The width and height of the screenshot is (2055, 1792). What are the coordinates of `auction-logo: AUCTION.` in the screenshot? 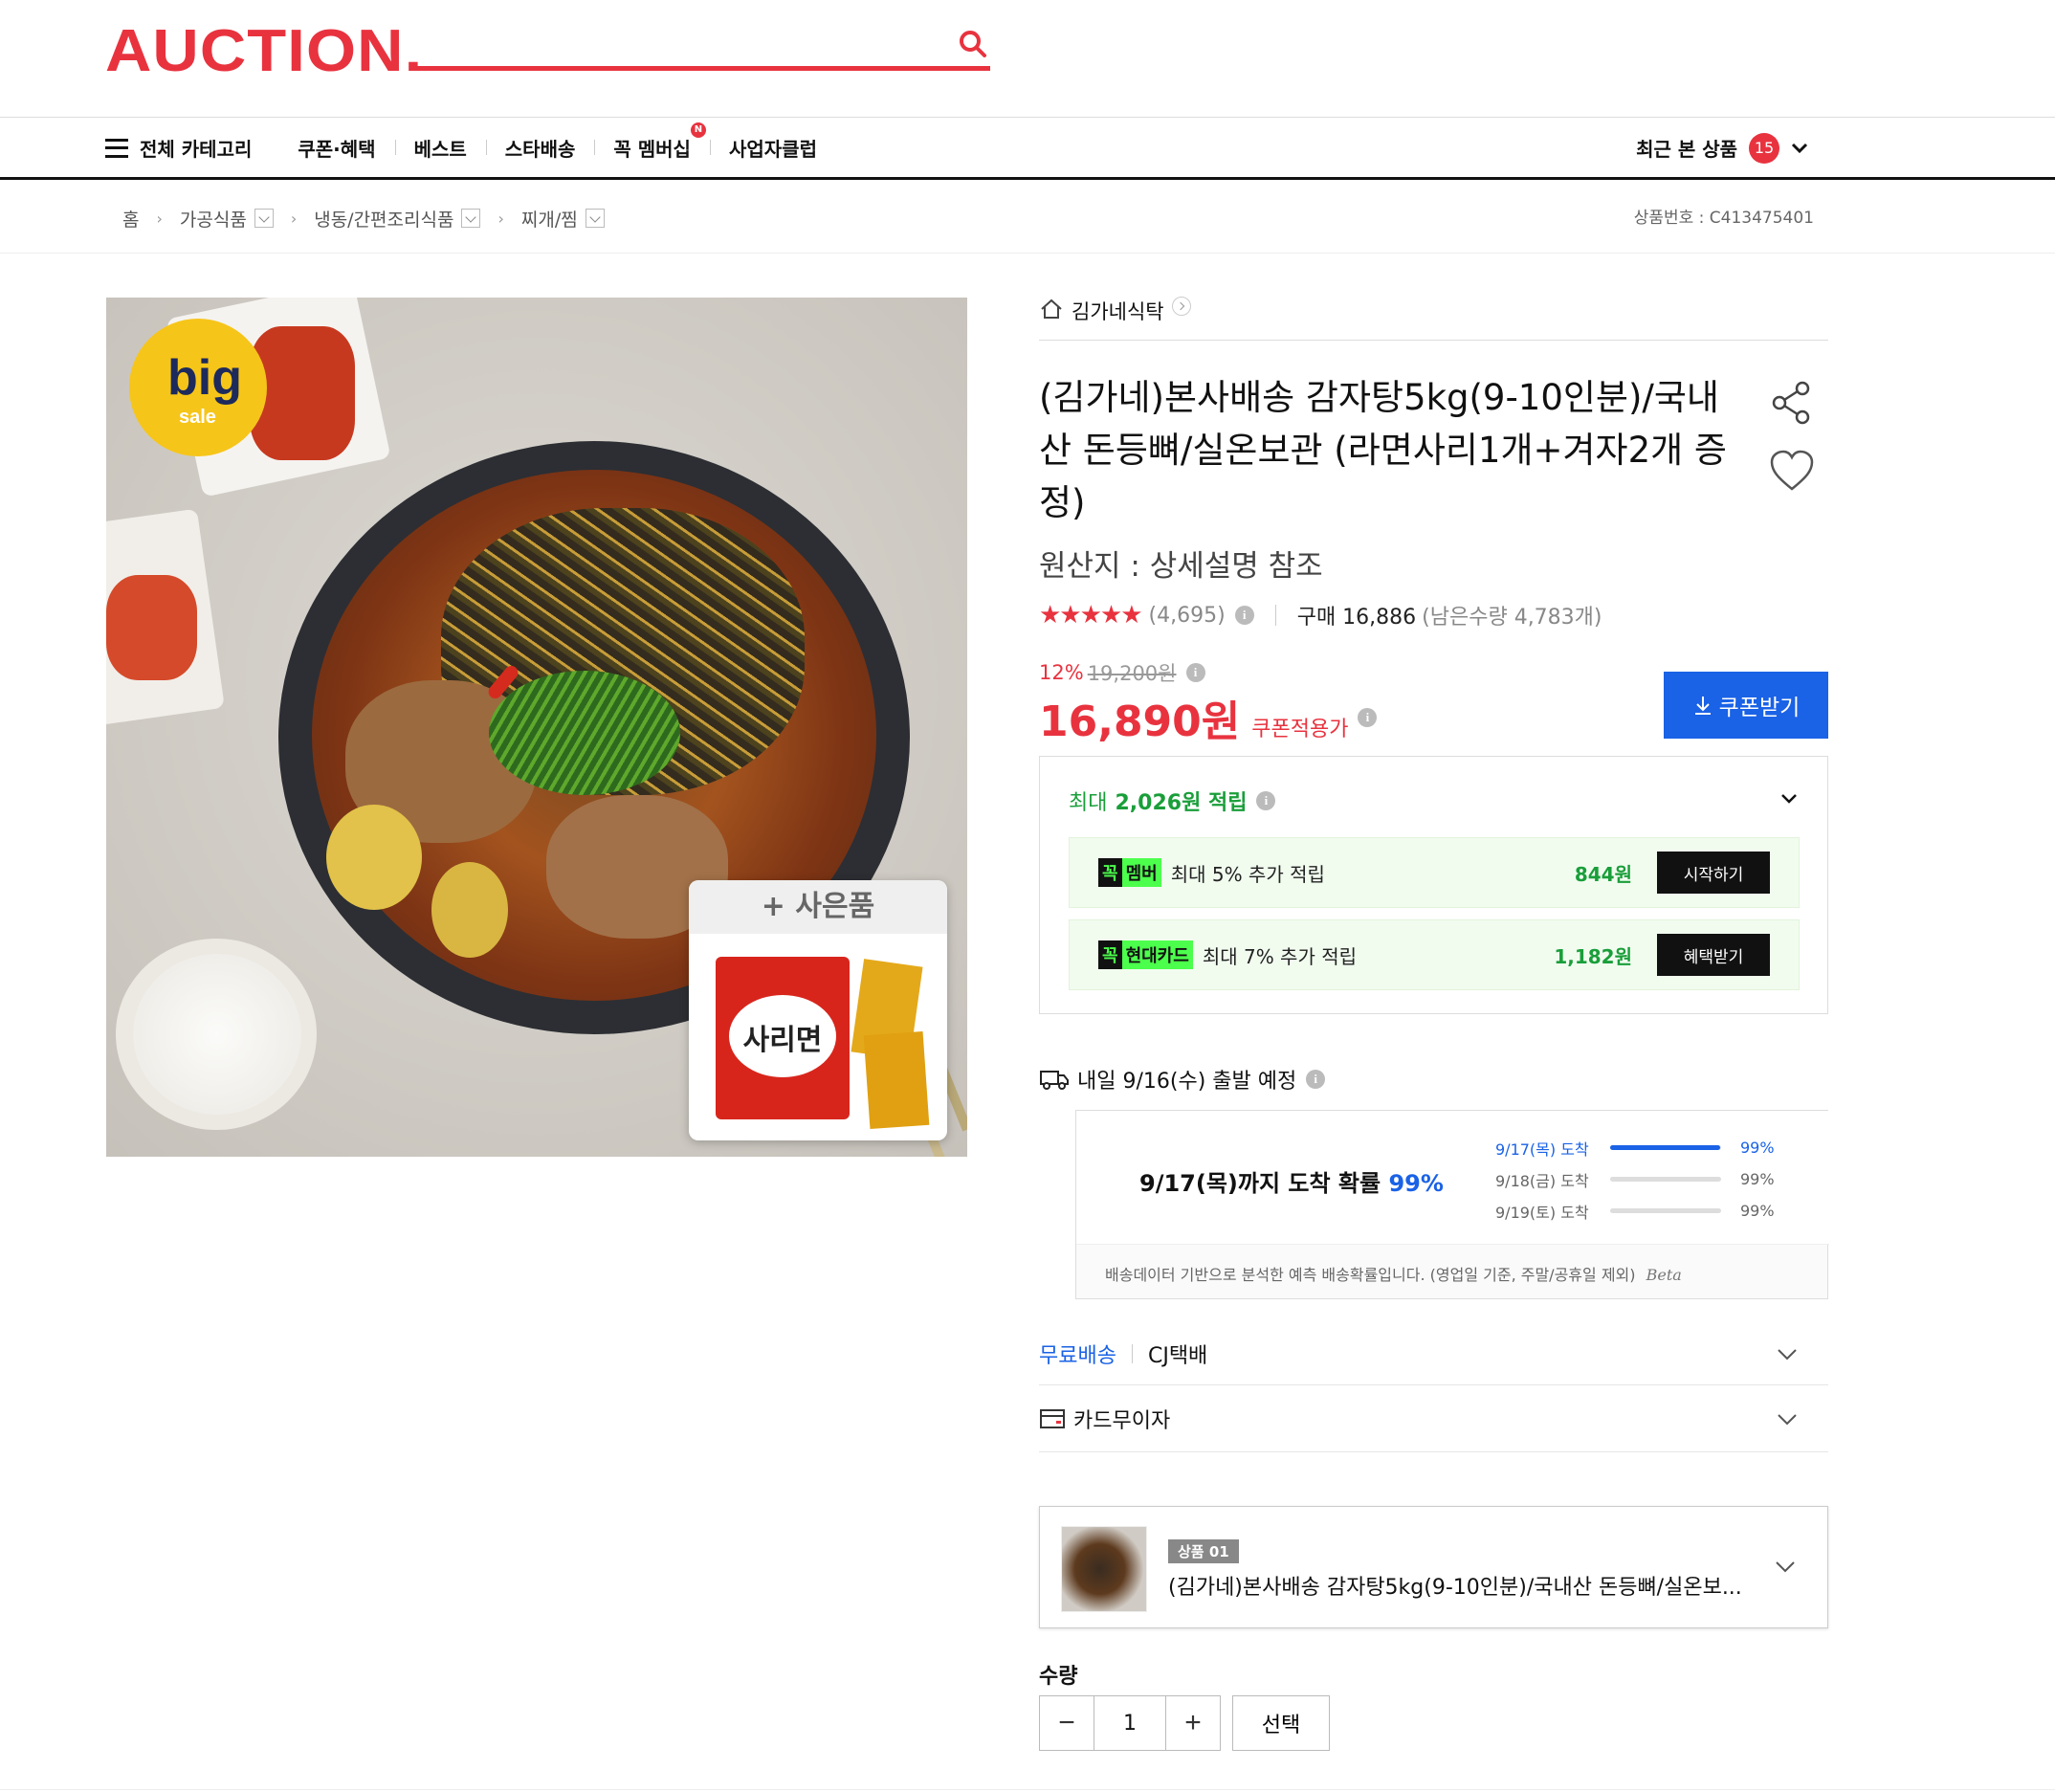 It's located at (264, 51).